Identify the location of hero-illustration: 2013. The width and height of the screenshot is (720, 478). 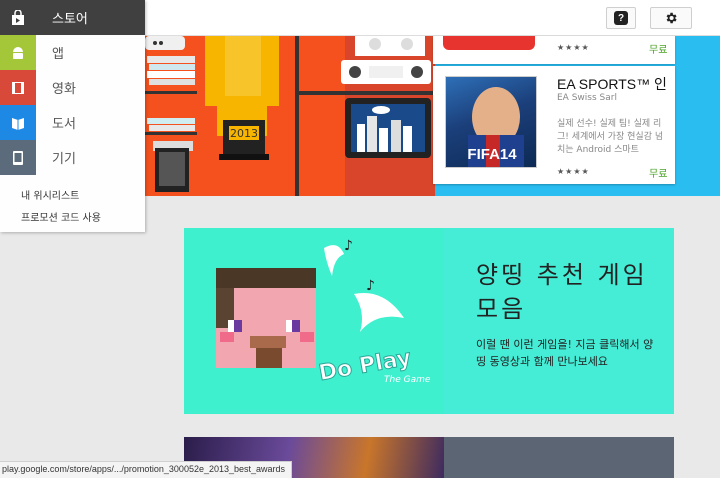
(290, 116).